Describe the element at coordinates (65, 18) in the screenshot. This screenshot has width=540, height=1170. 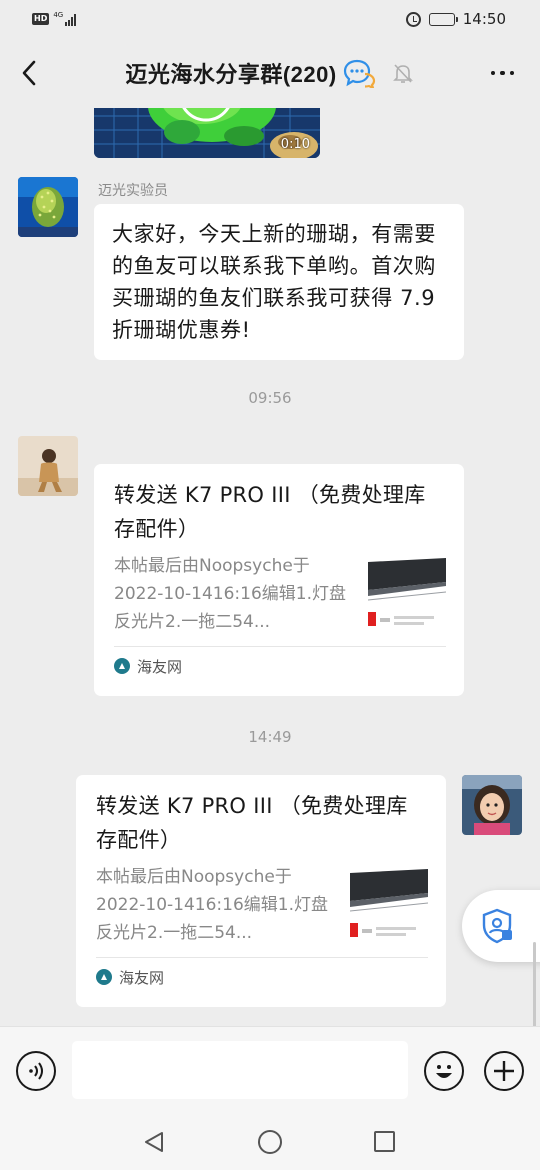
I see `signal-icon: 4G` at that location.